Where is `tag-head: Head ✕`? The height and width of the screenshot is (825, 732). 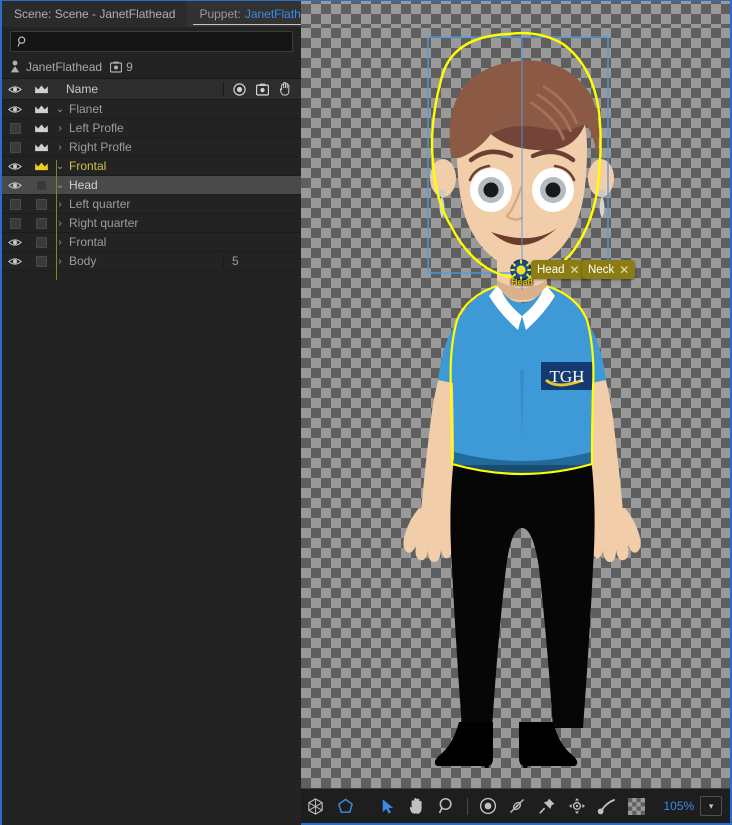 tag-head: Head ✕ is located at coordinates (558, 269).